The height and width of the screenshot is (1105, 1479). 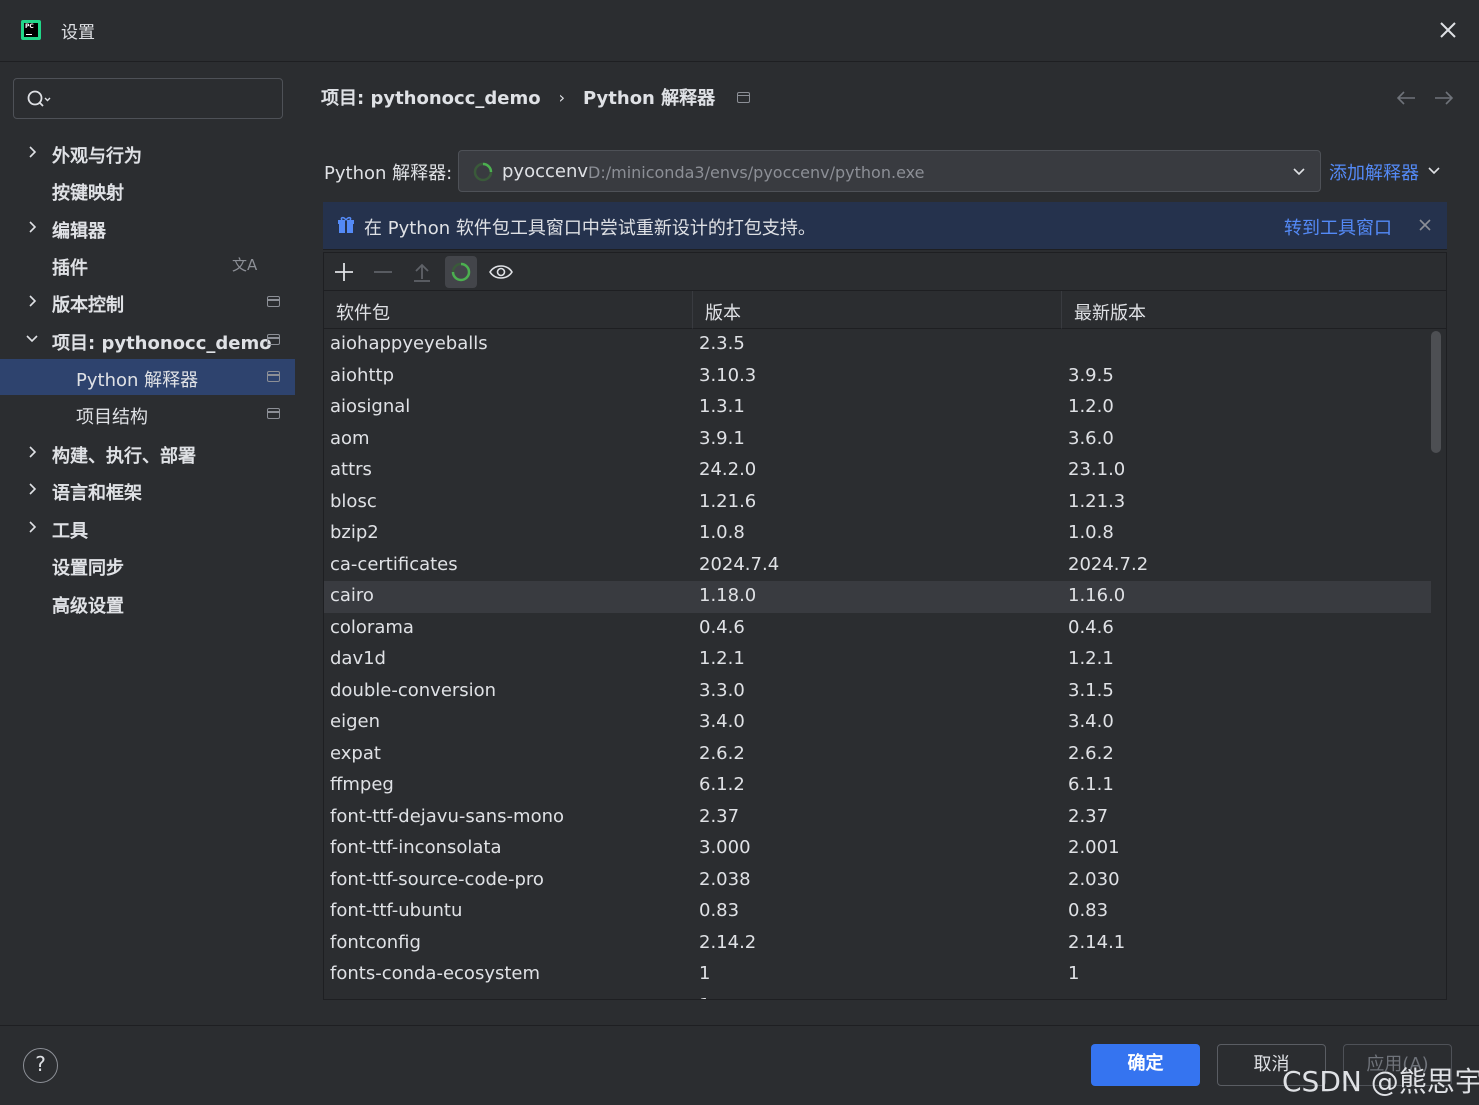 What do you see at coordinates (1091, 721) in the screenshot?
I see `latest-version-cell: 3.4.0` at bounding box center [1091, 721].